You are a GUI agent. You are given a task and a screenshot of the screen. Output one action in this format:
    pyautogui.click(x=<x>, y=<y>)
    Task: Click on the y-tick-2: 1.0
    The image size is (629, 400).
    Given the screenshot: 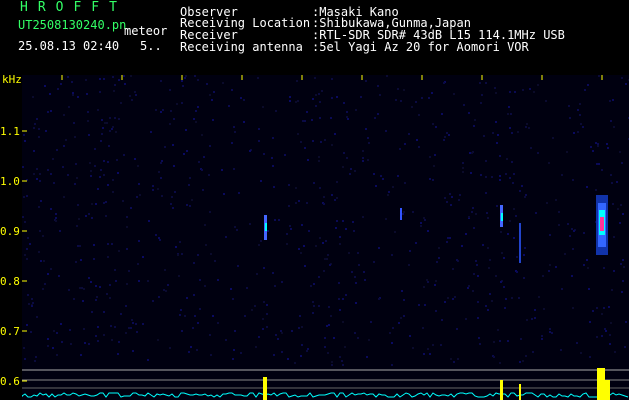 What is the action you would take?
    pyautogui.click(x=10, y=181)
    